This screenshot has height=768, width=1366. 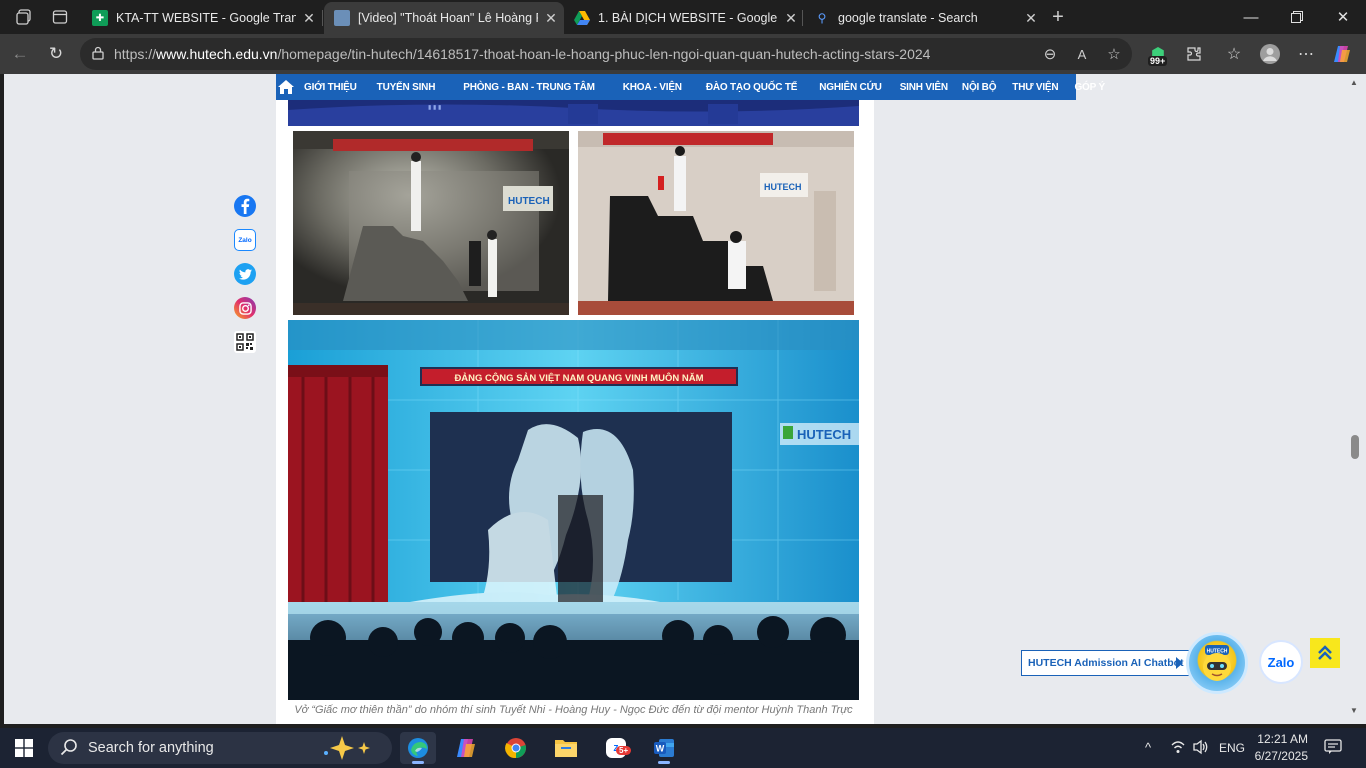 I want to click on tab-title: [Video] "Thoát Hoan" Lê Hoàng Ph, so click(x=448, y=18).